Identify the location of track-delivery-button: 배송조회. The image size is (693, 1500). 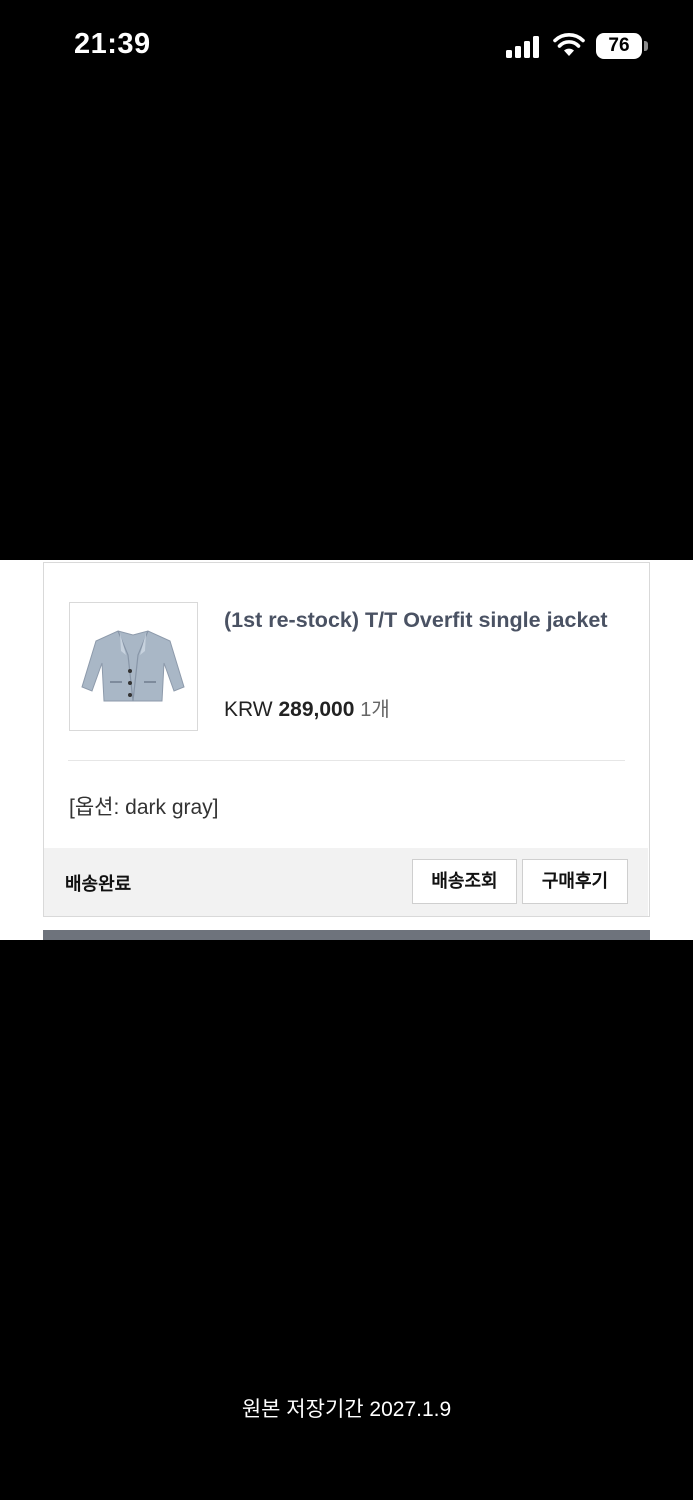
(464, 881).